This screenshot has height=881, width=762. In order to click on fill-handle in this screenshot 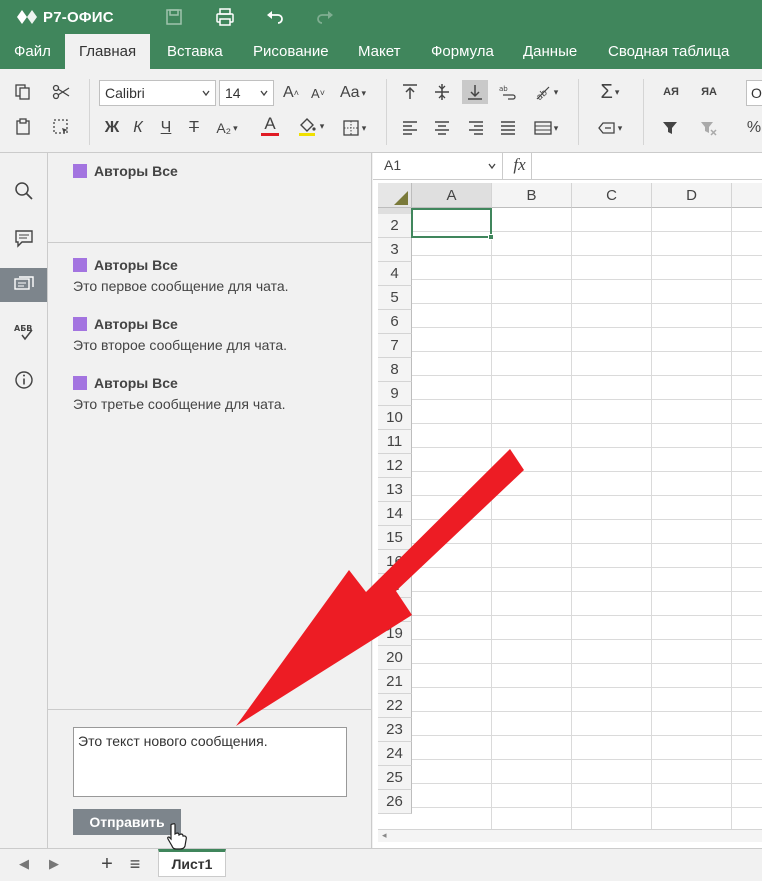, I will do `click(491, 237)`.